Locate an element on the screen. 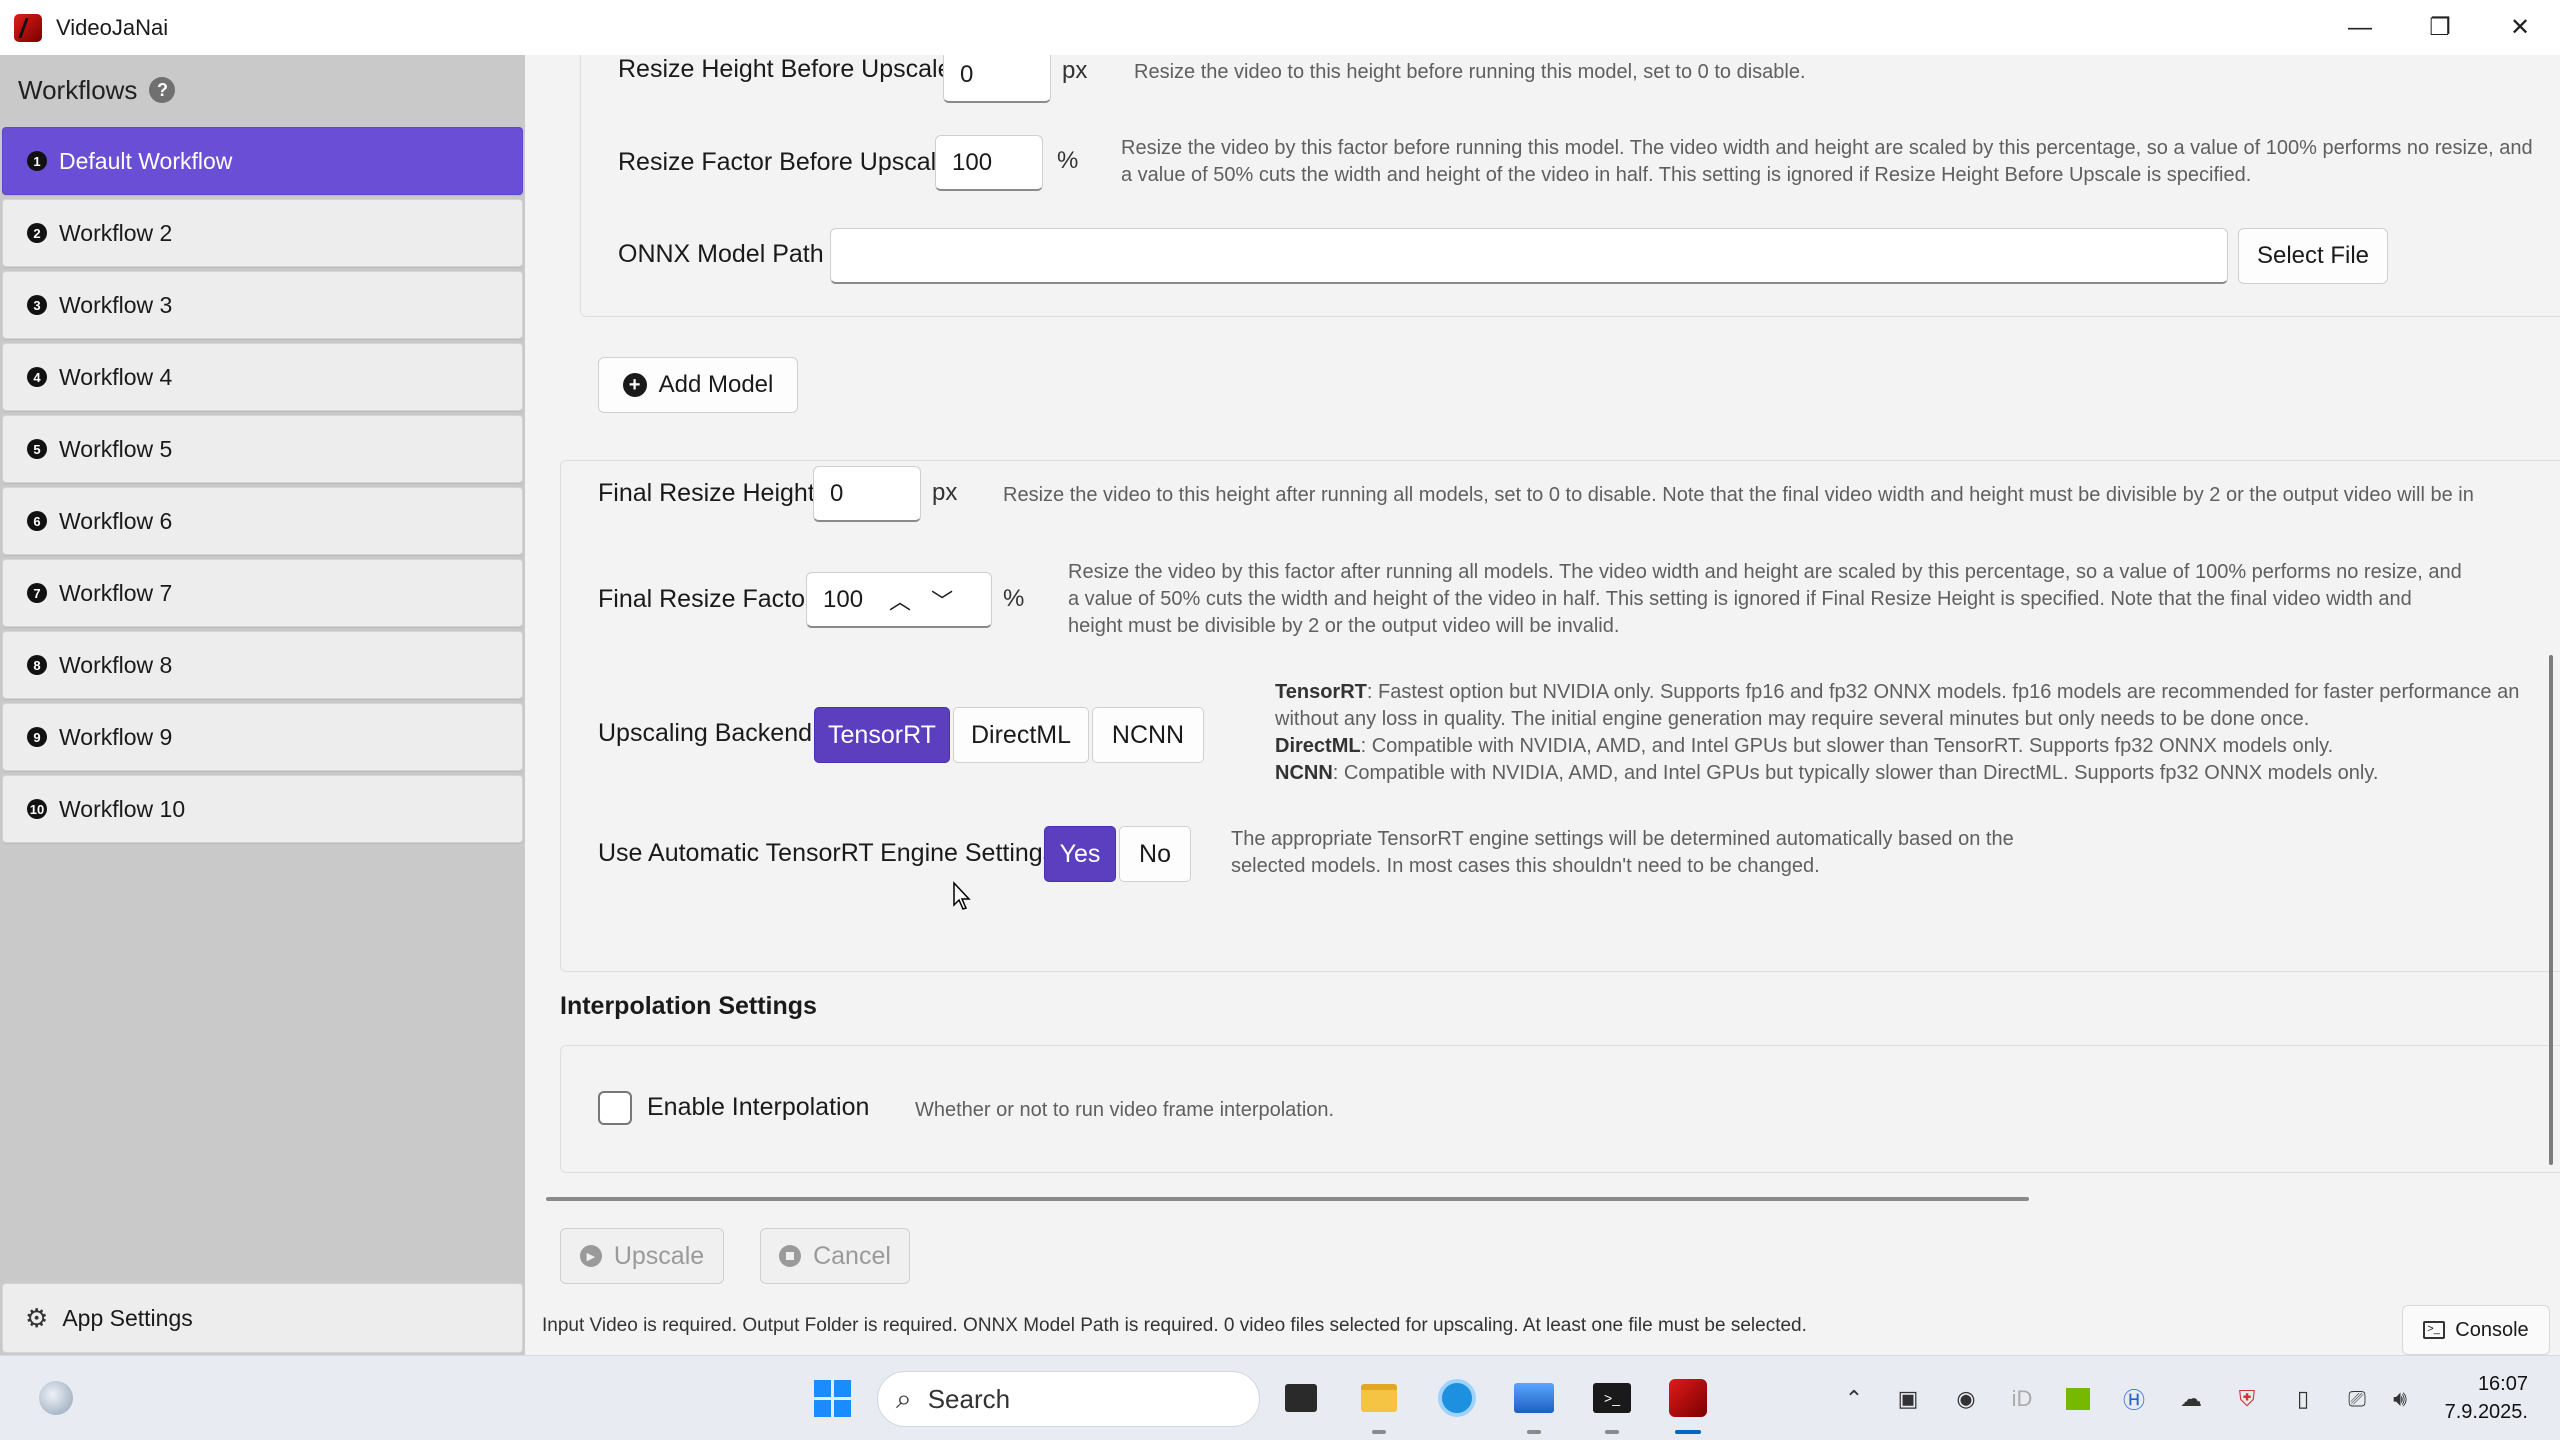 This screenshot has width=2560, height=1440. onnx-model-path-input is located at coordinates (1529, 256).